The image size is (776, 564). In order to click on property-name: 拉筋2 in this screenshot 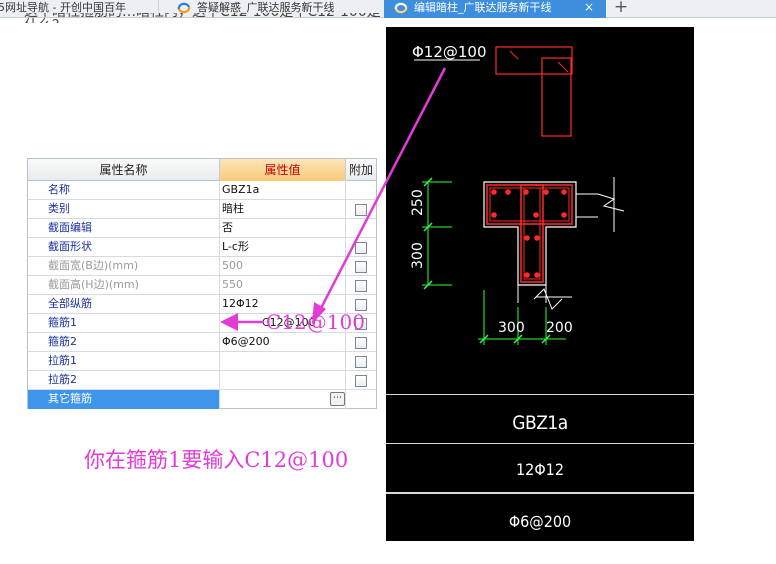, I will do `click(124, 380)`.